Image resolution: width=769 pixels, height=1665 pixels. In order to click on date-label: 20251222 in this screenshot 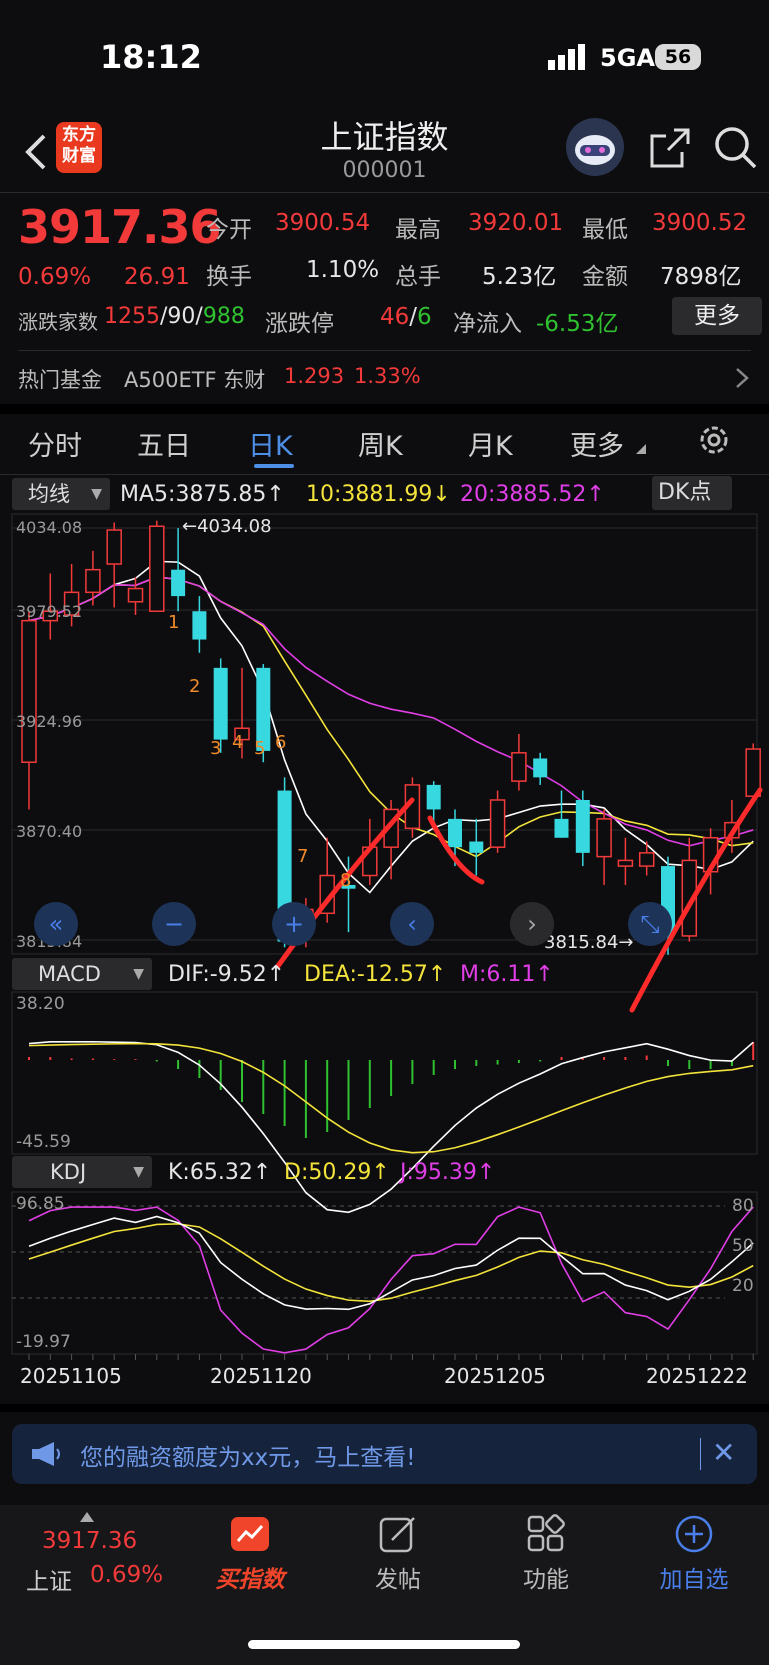, I will do `click(697, 1376)`.